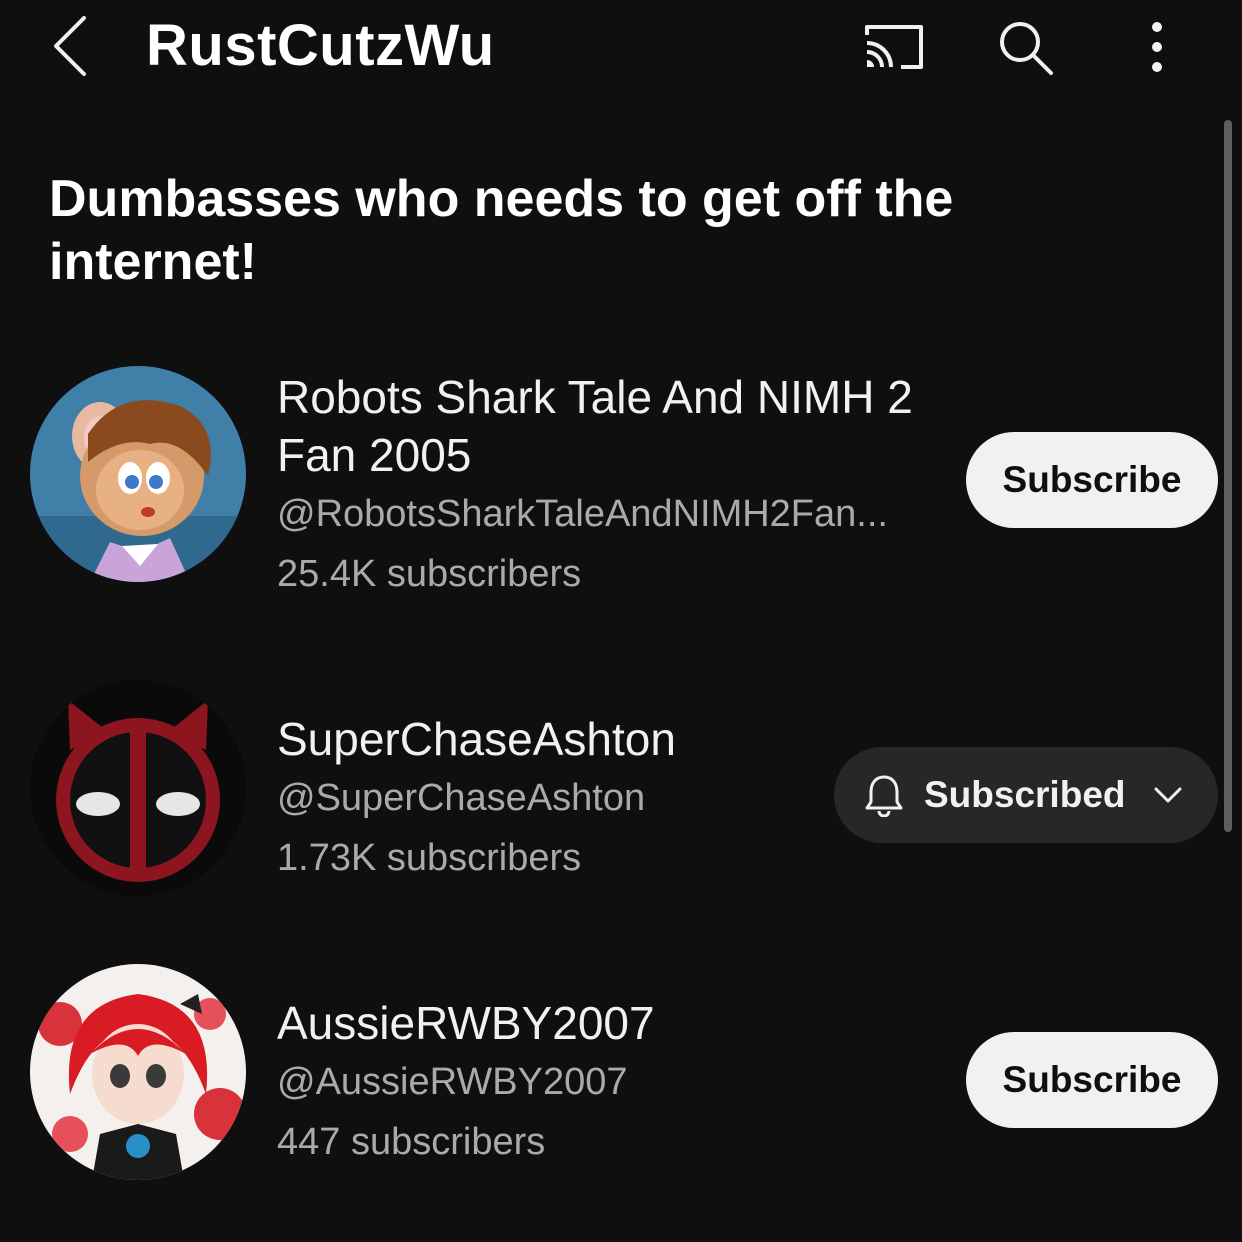 The width and height of the screenshot is (1242, 1242). I want to click on chevron-down-icon, so click(1168, 795).